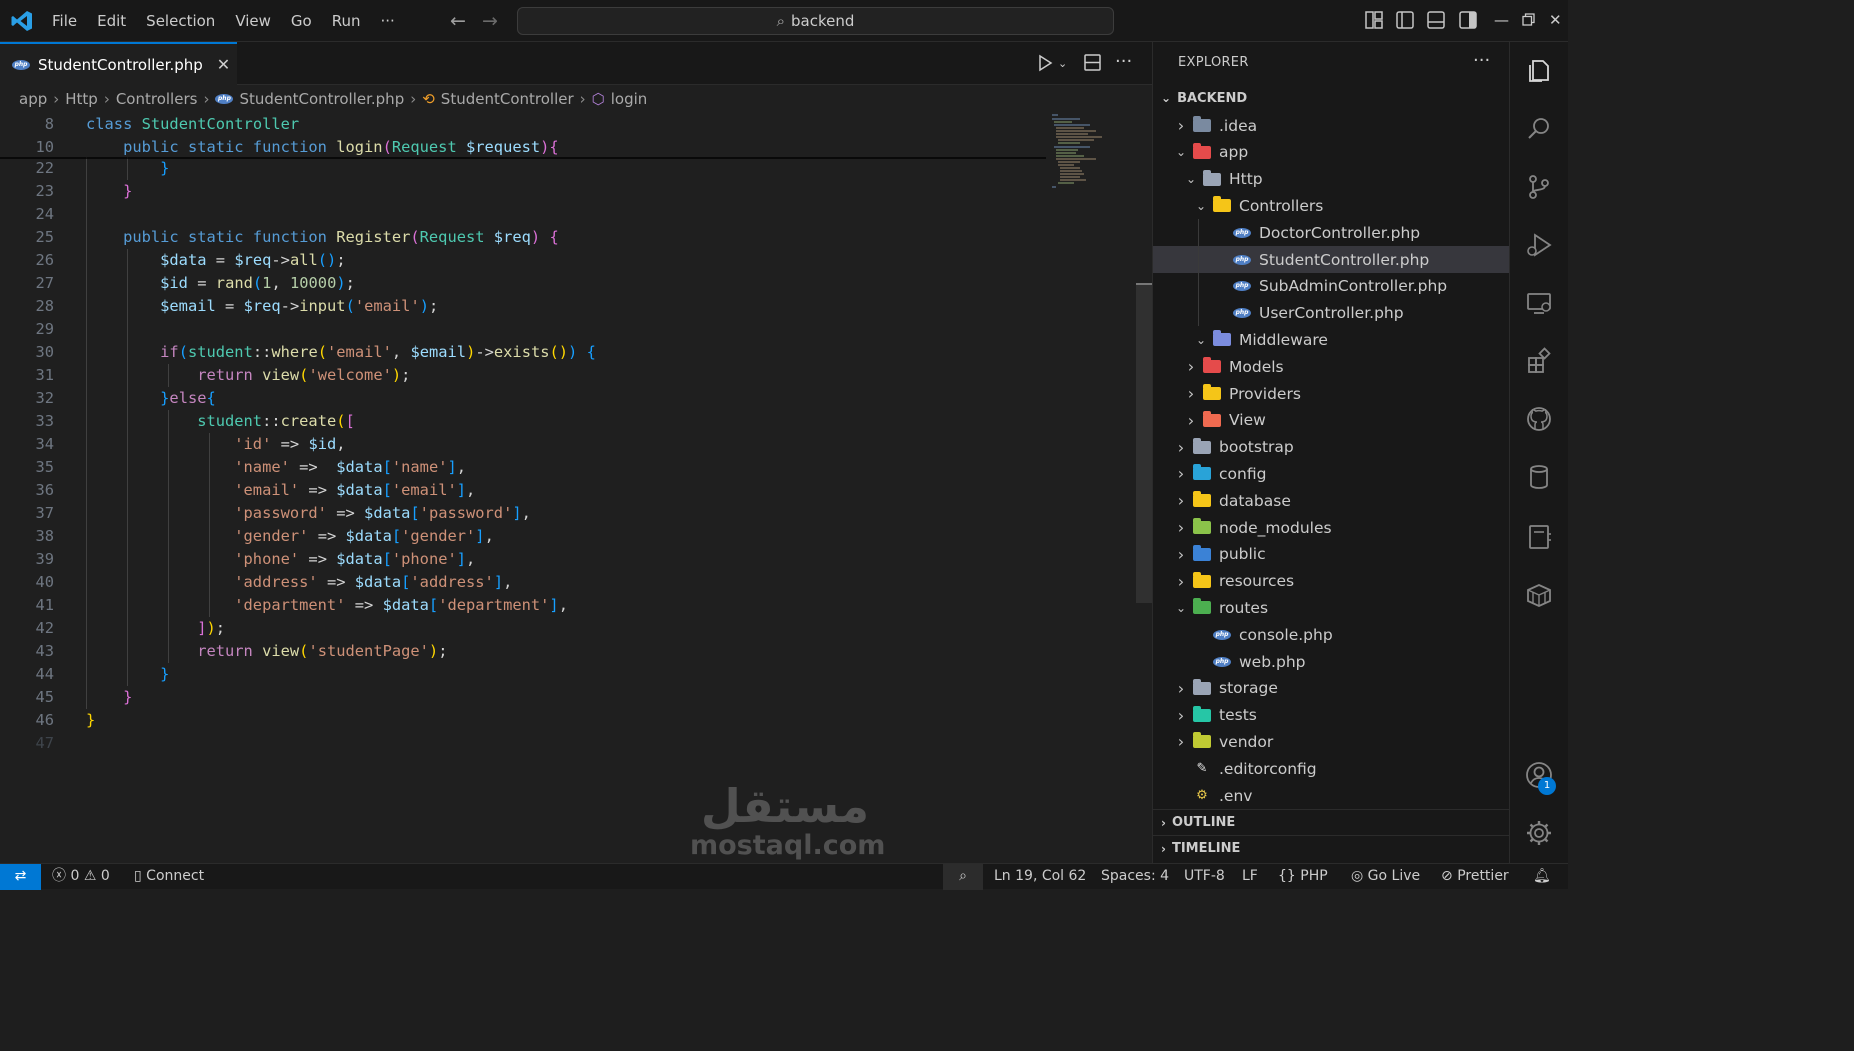  What do you see at coordinates (1331, 366) in the screenshot?
I see `tree-folder: › Models` at bounding box center [1331, 366].